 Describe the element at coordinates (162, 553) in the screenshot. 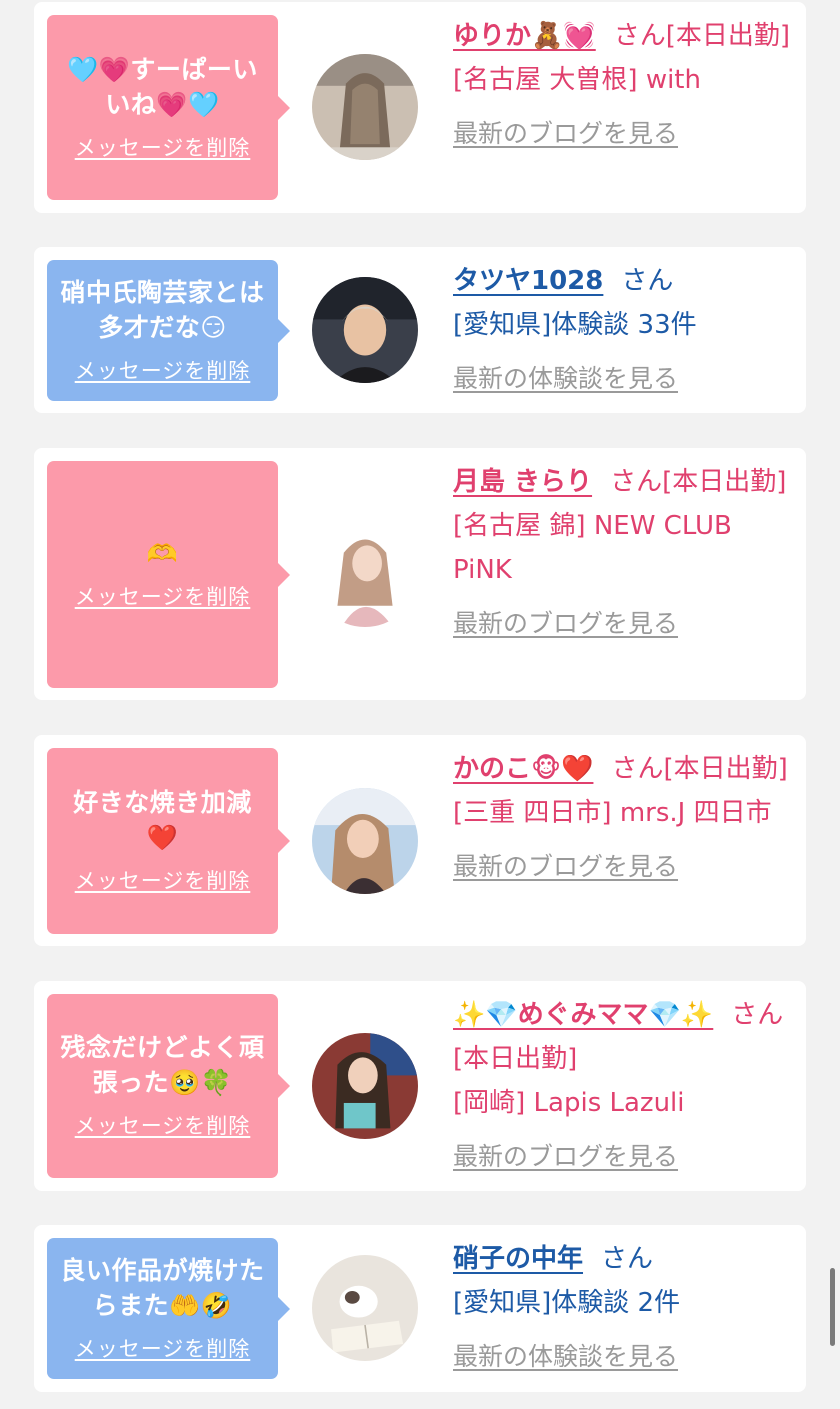

I see `message-text: 🫶` at that location.